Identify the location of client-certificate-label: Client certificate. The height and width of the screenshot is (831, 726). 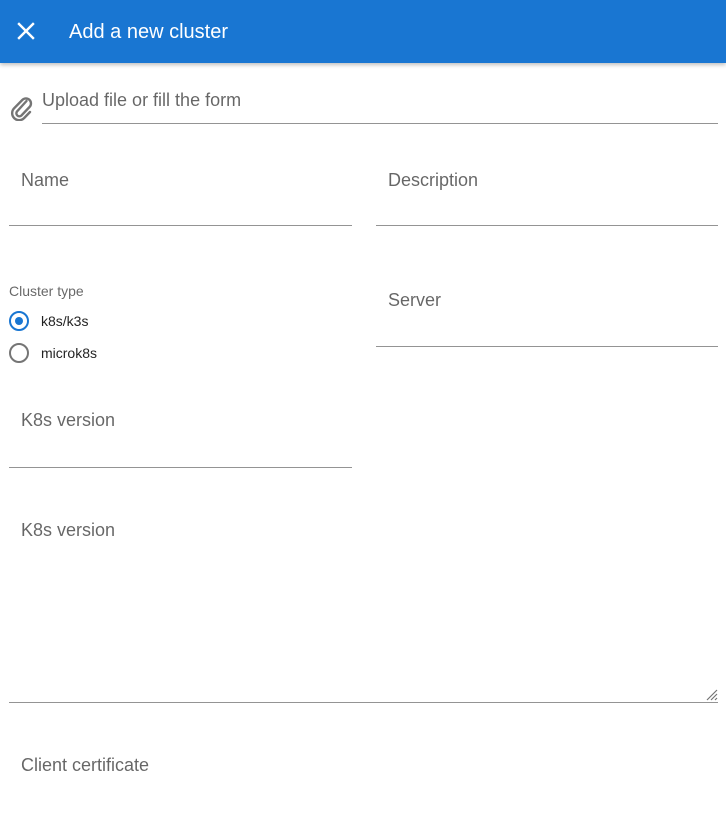
(85, 765).